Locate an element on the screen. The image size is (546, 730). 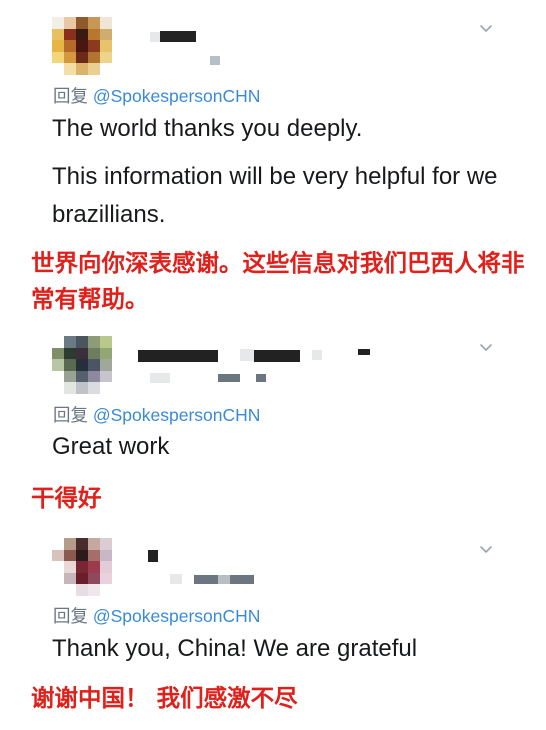
translation-caption: 世界向你深表感谢。这些信息对我们巴西人将非常有帮助。 is located at coordinates (278, 281).